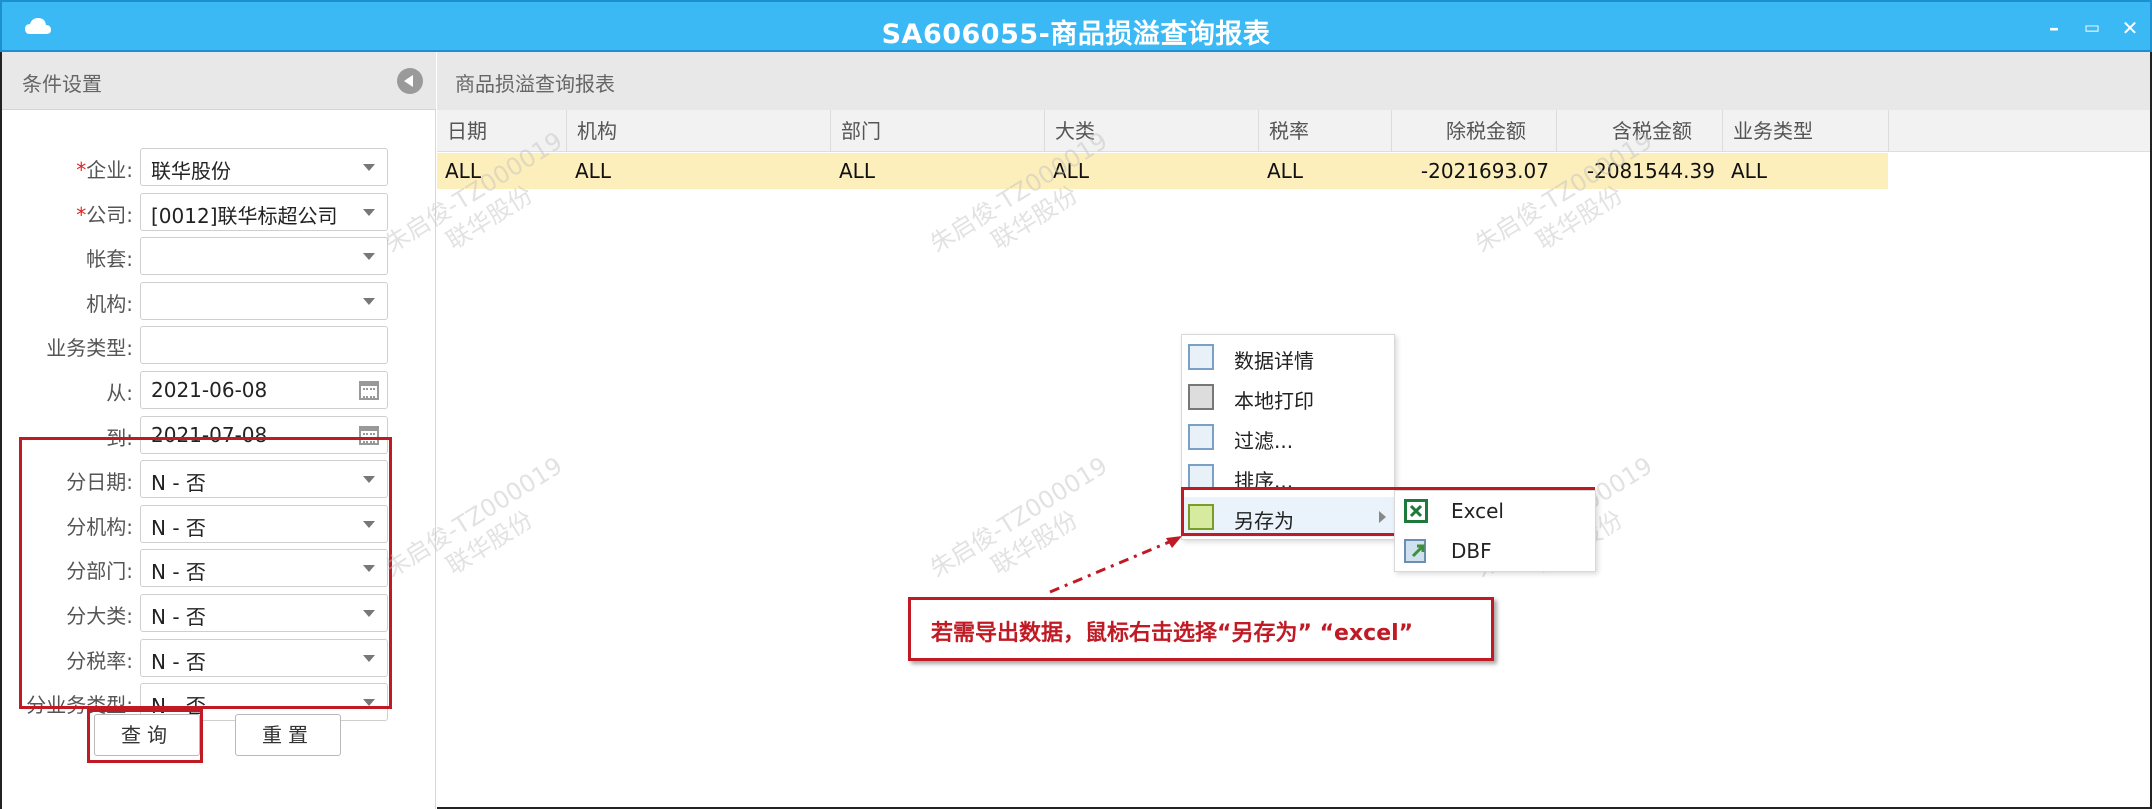 The height and width of the screenshot is (809, 2152). I want to click on collapse-panel-icon, so click(410, 81).